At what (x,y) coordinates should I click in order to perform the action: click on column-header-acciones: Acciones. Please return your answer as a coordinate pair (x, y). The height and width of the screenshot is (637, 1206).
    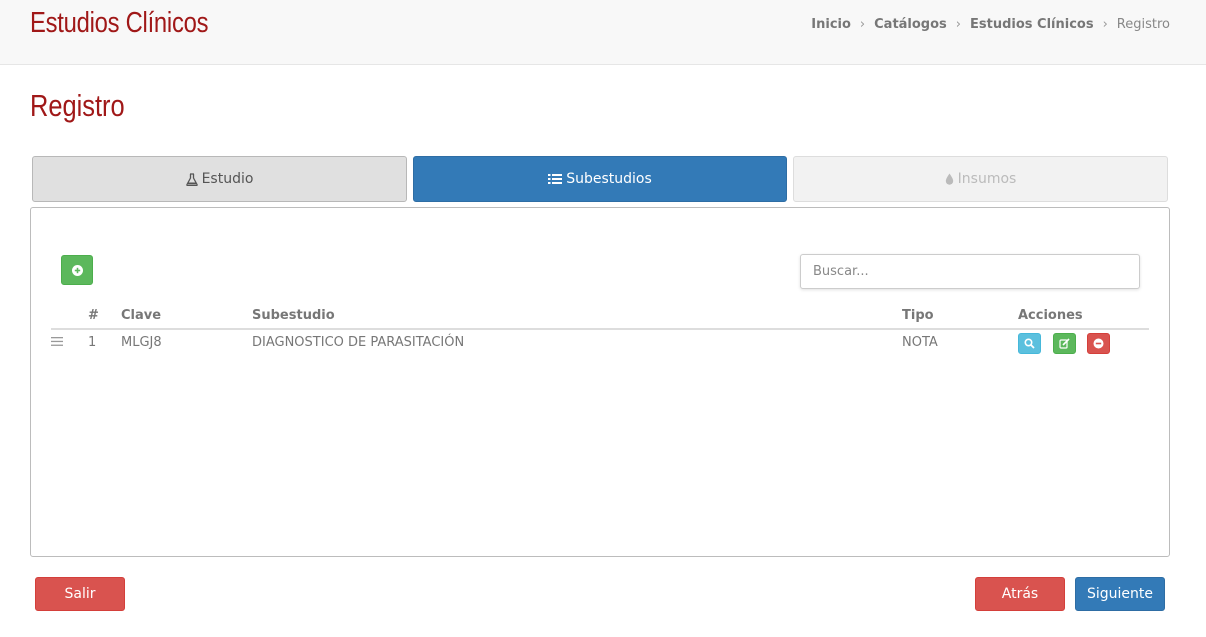
    Looking at the image, I should click on (1050, 315).